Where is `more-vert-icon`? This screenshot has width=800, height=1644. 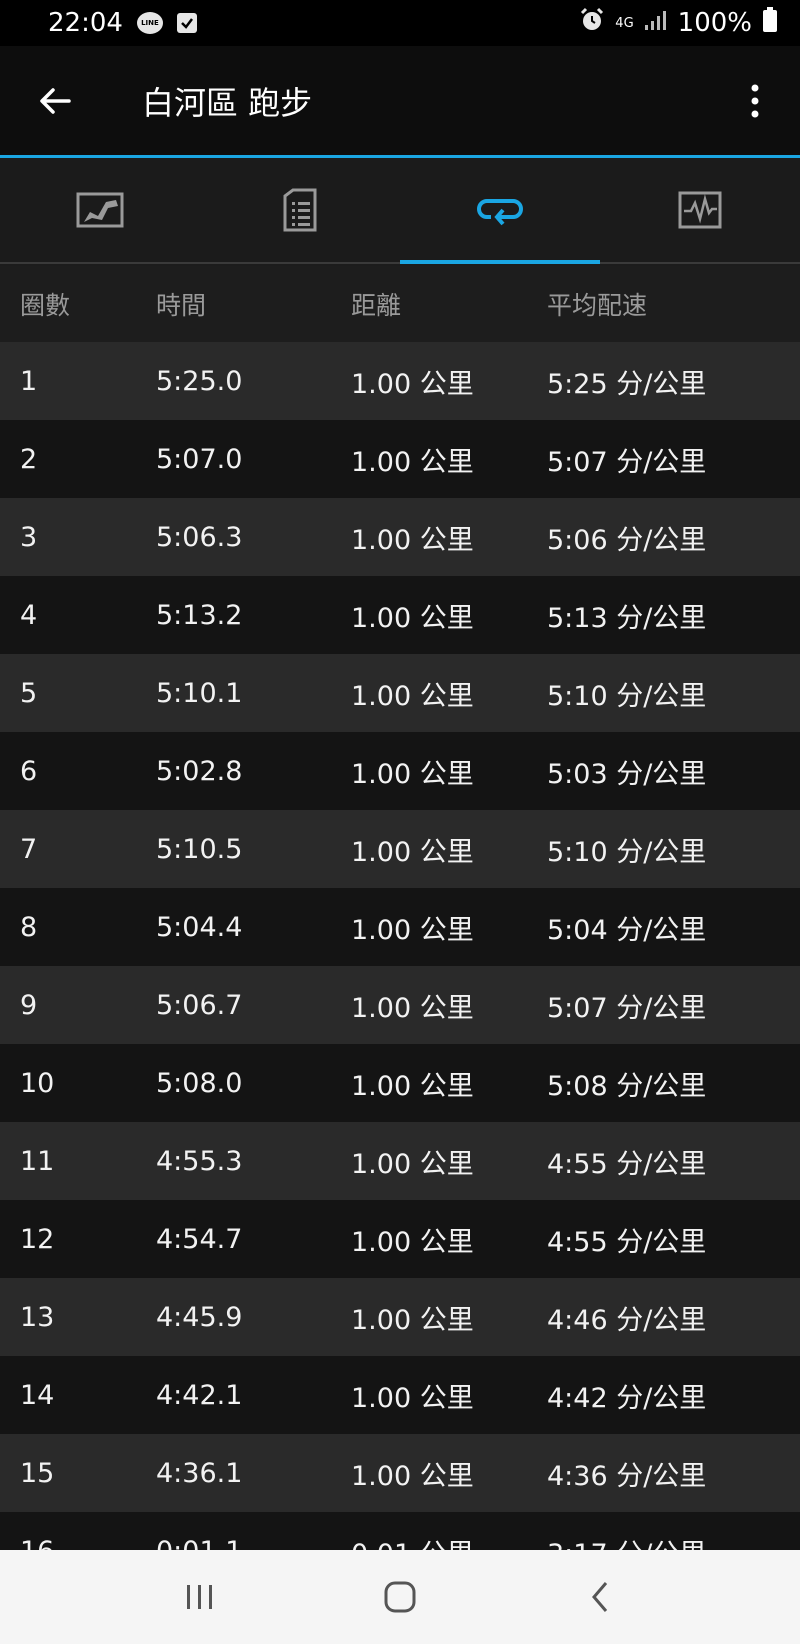 more-vert-icon is located at coordinates (755, 101).